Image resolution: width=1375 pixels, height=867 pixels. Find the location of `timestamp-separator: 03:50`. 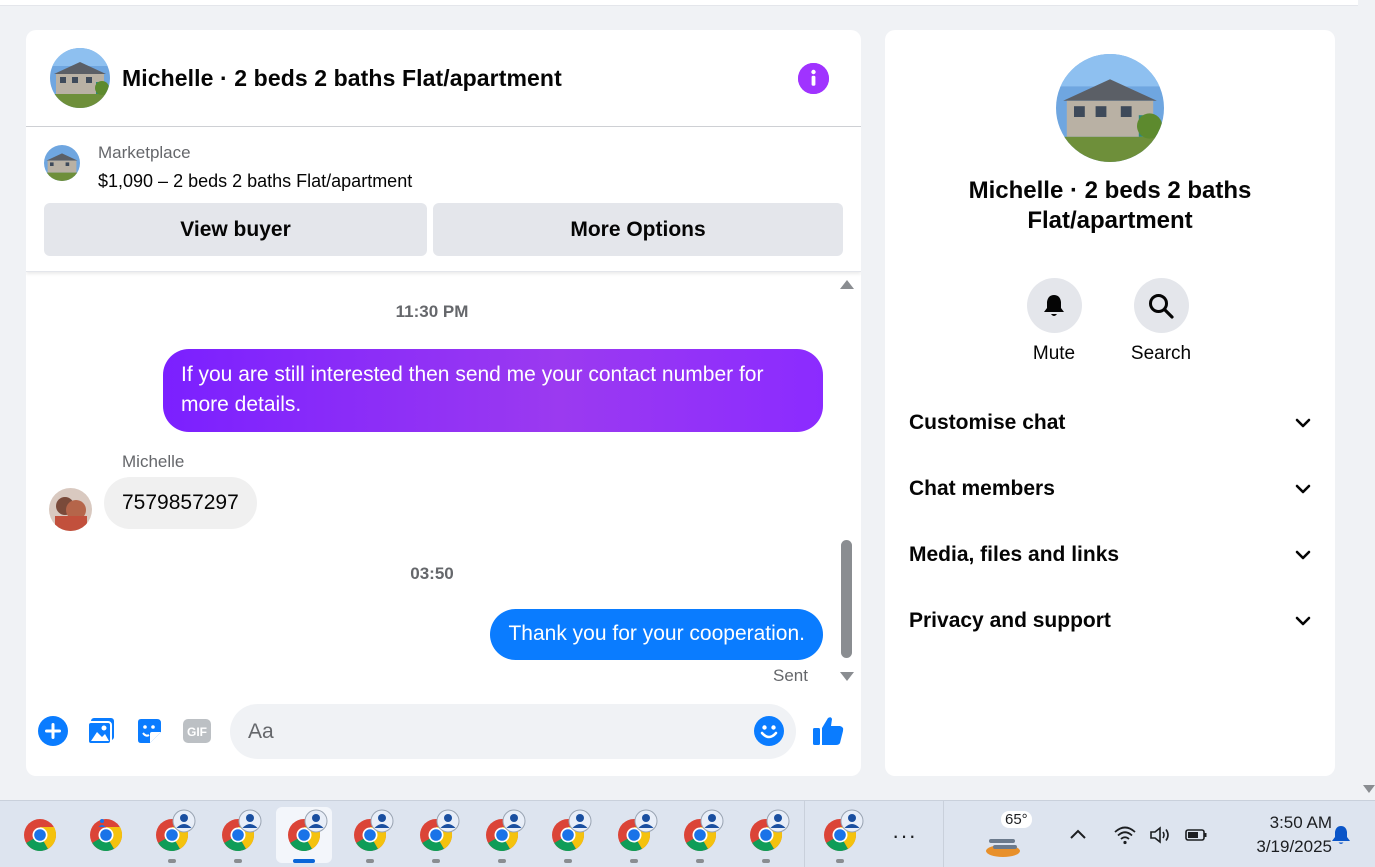

timestamp-separator: 03:50 is located at coordinates (432, 573).